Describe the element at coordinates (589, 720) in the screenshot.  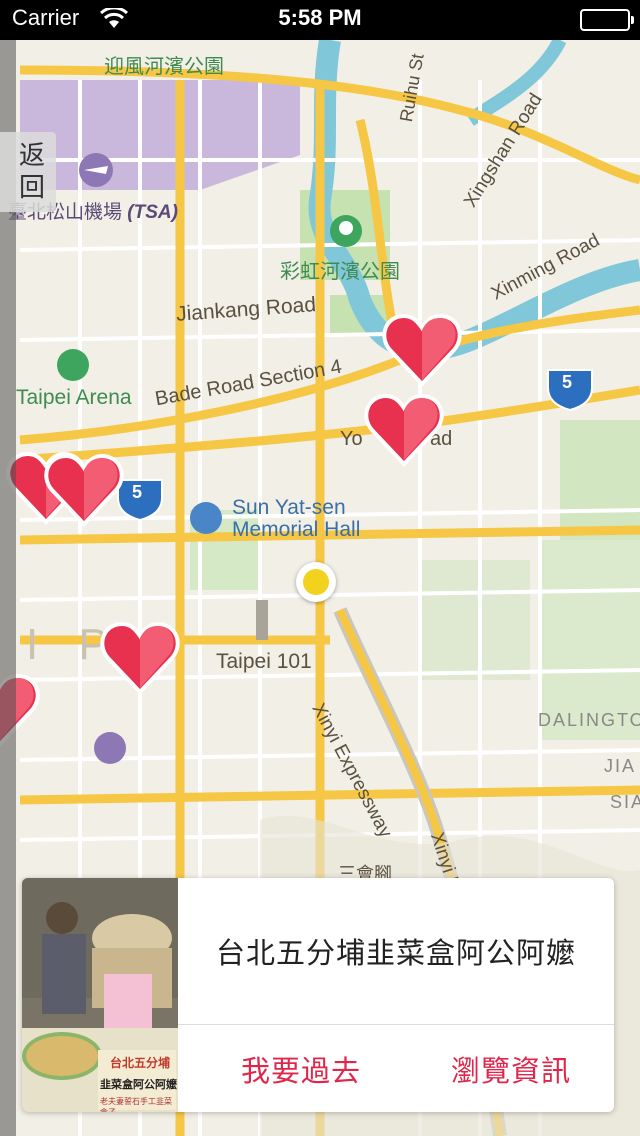
I see `label-dalington: DALINGTO` at that location.